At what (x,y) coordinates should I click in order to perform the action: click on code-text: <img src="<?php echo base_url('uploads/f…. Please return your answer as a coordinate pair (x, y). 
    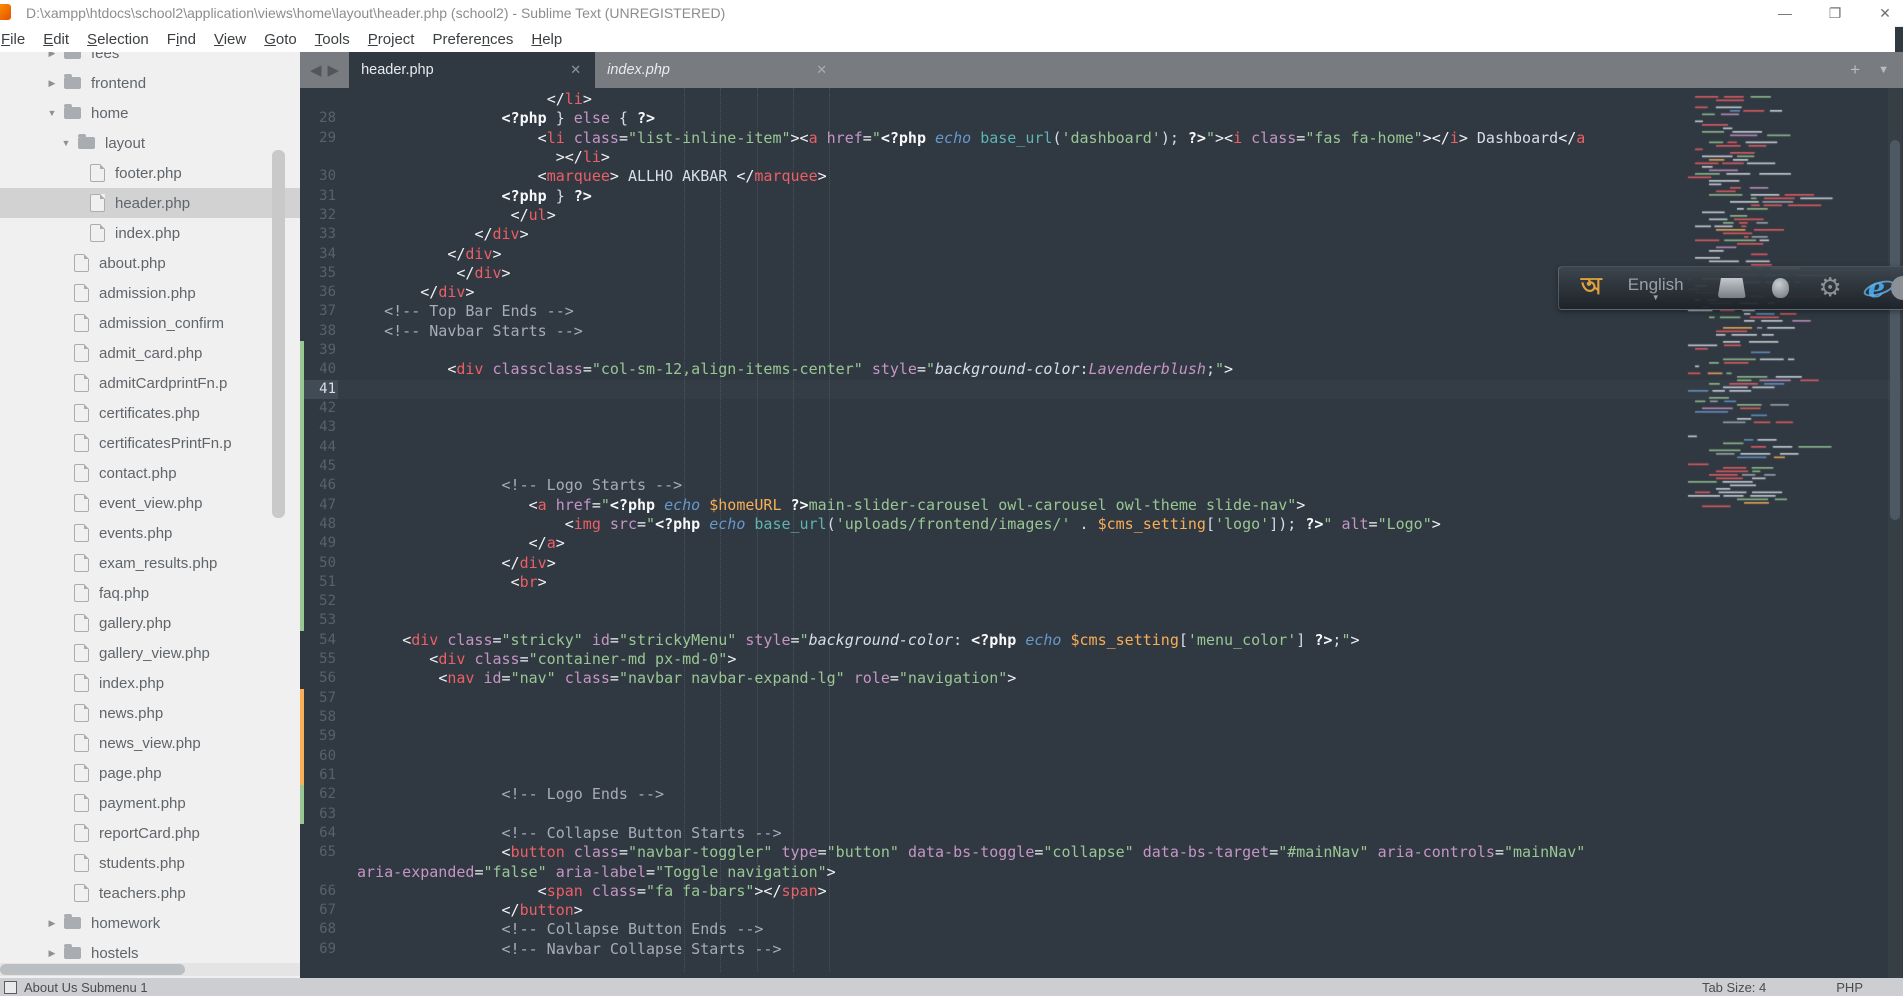
    Looking at the image, I should click on (1002, 523).